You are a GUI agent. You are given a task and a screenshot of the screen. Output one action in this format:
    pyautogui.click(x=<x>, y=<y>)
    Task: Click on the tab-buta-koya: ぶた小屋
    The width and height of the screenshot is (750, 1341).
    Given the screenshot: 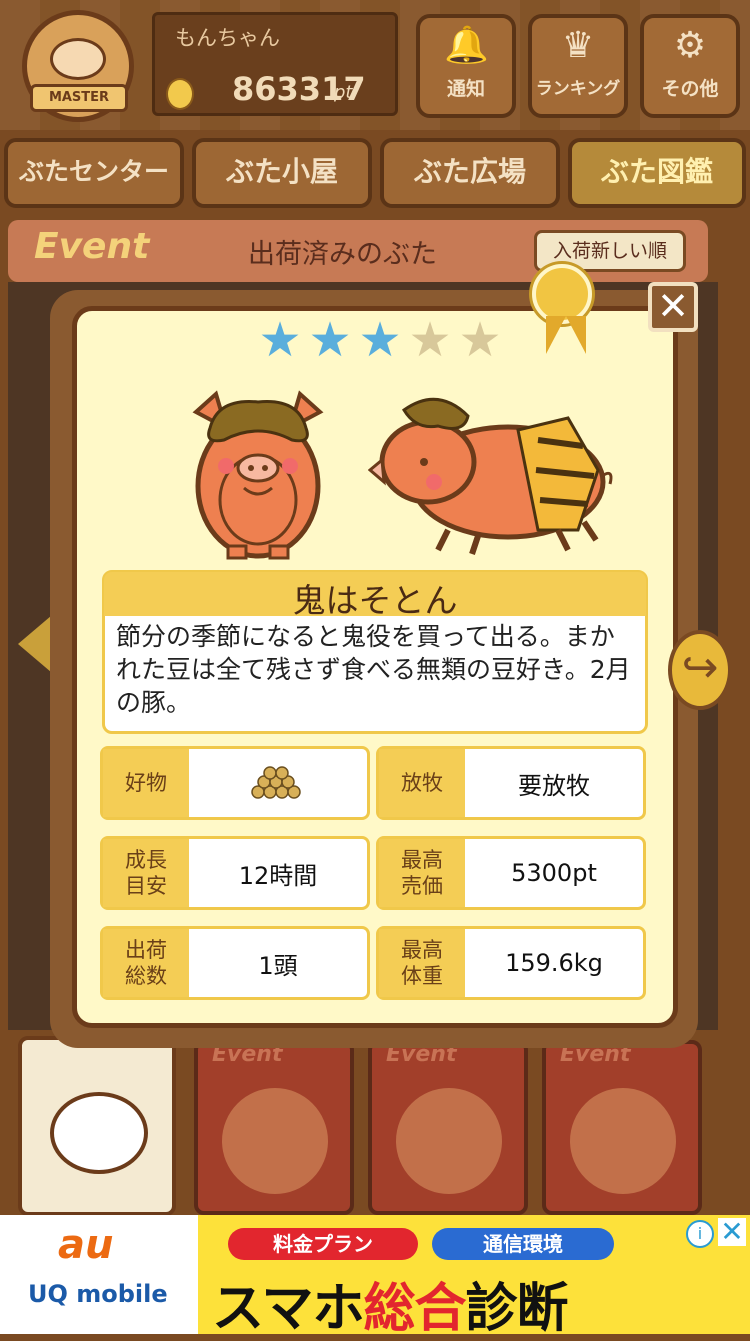 What is the action you would take?
    pyautogui.click(x=282, y=173)
    